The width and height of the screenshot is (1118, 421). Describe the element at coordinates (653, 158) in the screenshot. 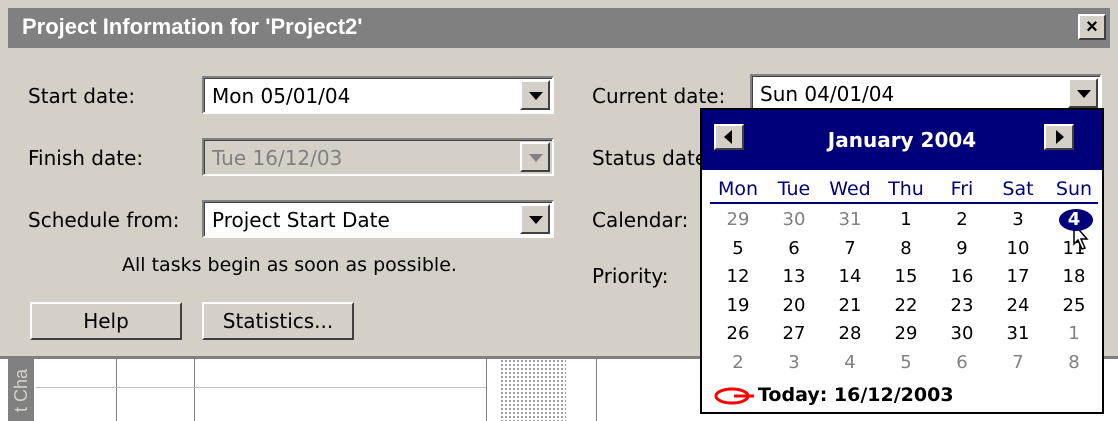

I see `status-date-label: Status date:` at that location.